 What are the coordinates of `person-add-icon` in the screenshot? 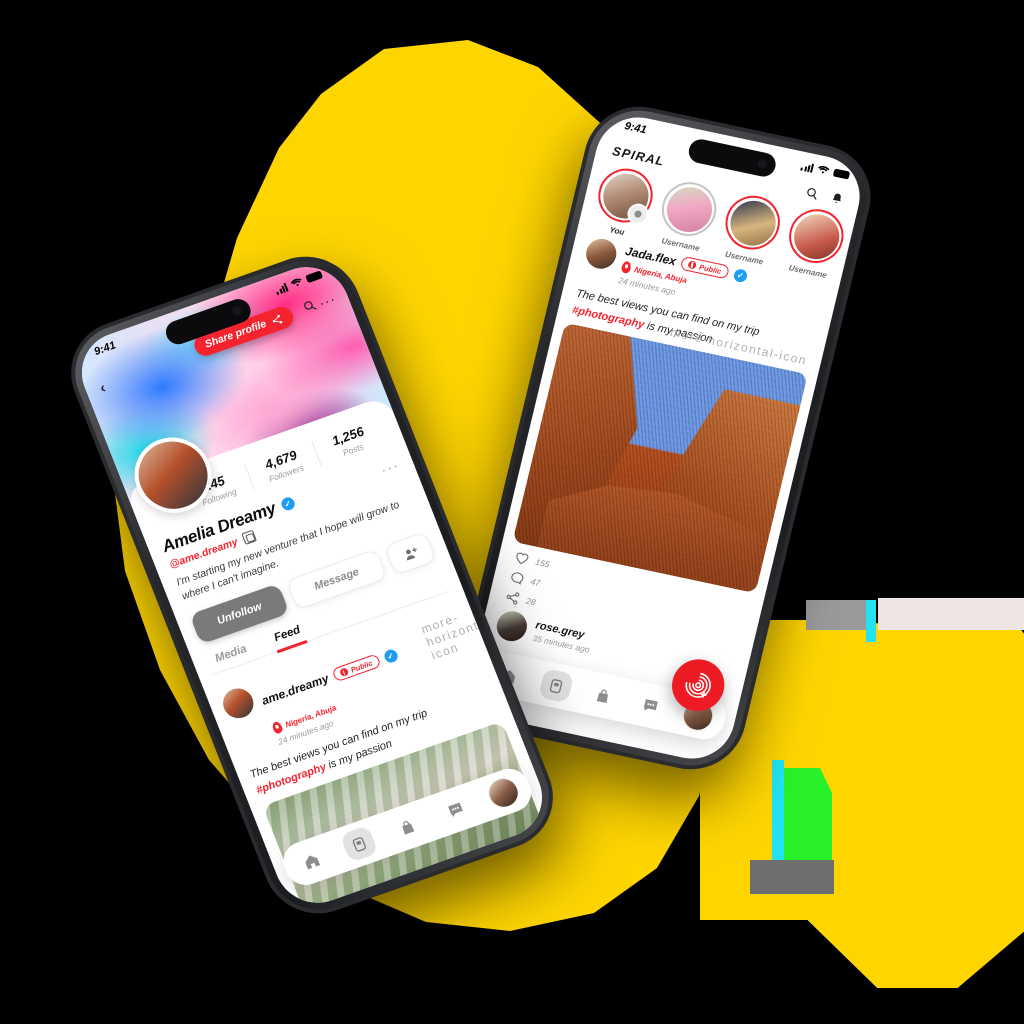 It's located at (411, 554).